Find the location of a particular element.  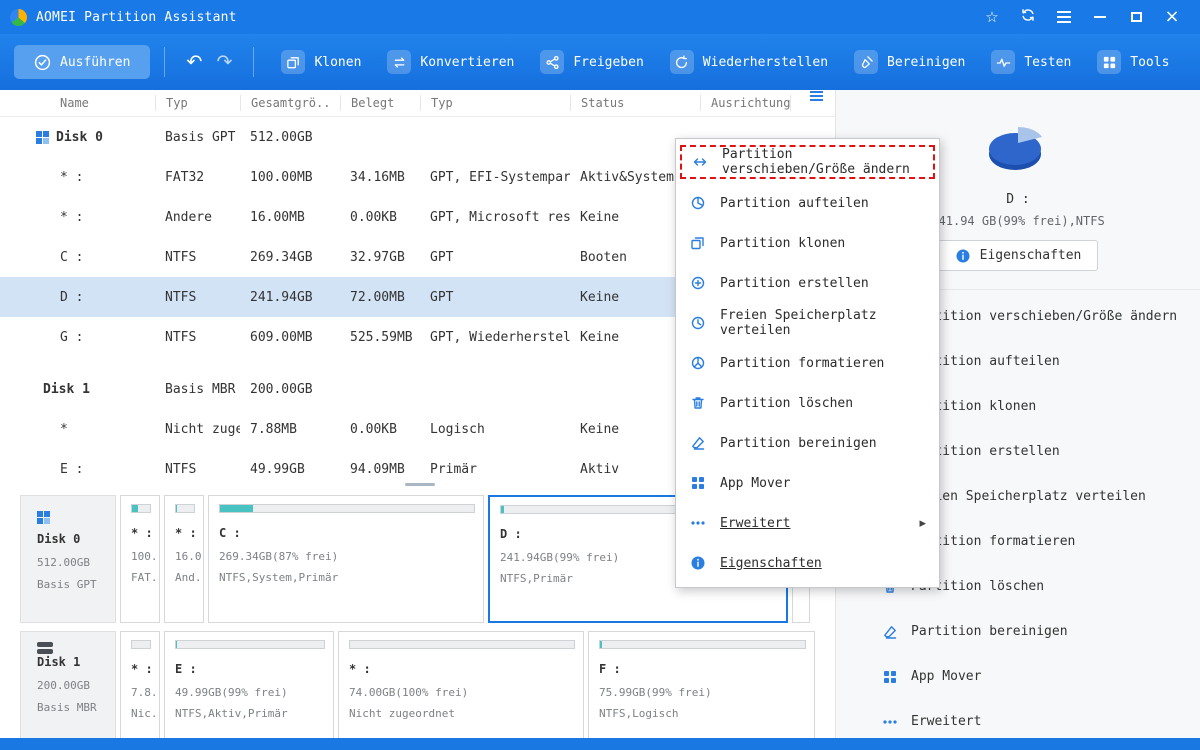

share-icon is located at coordinates (552, 62).